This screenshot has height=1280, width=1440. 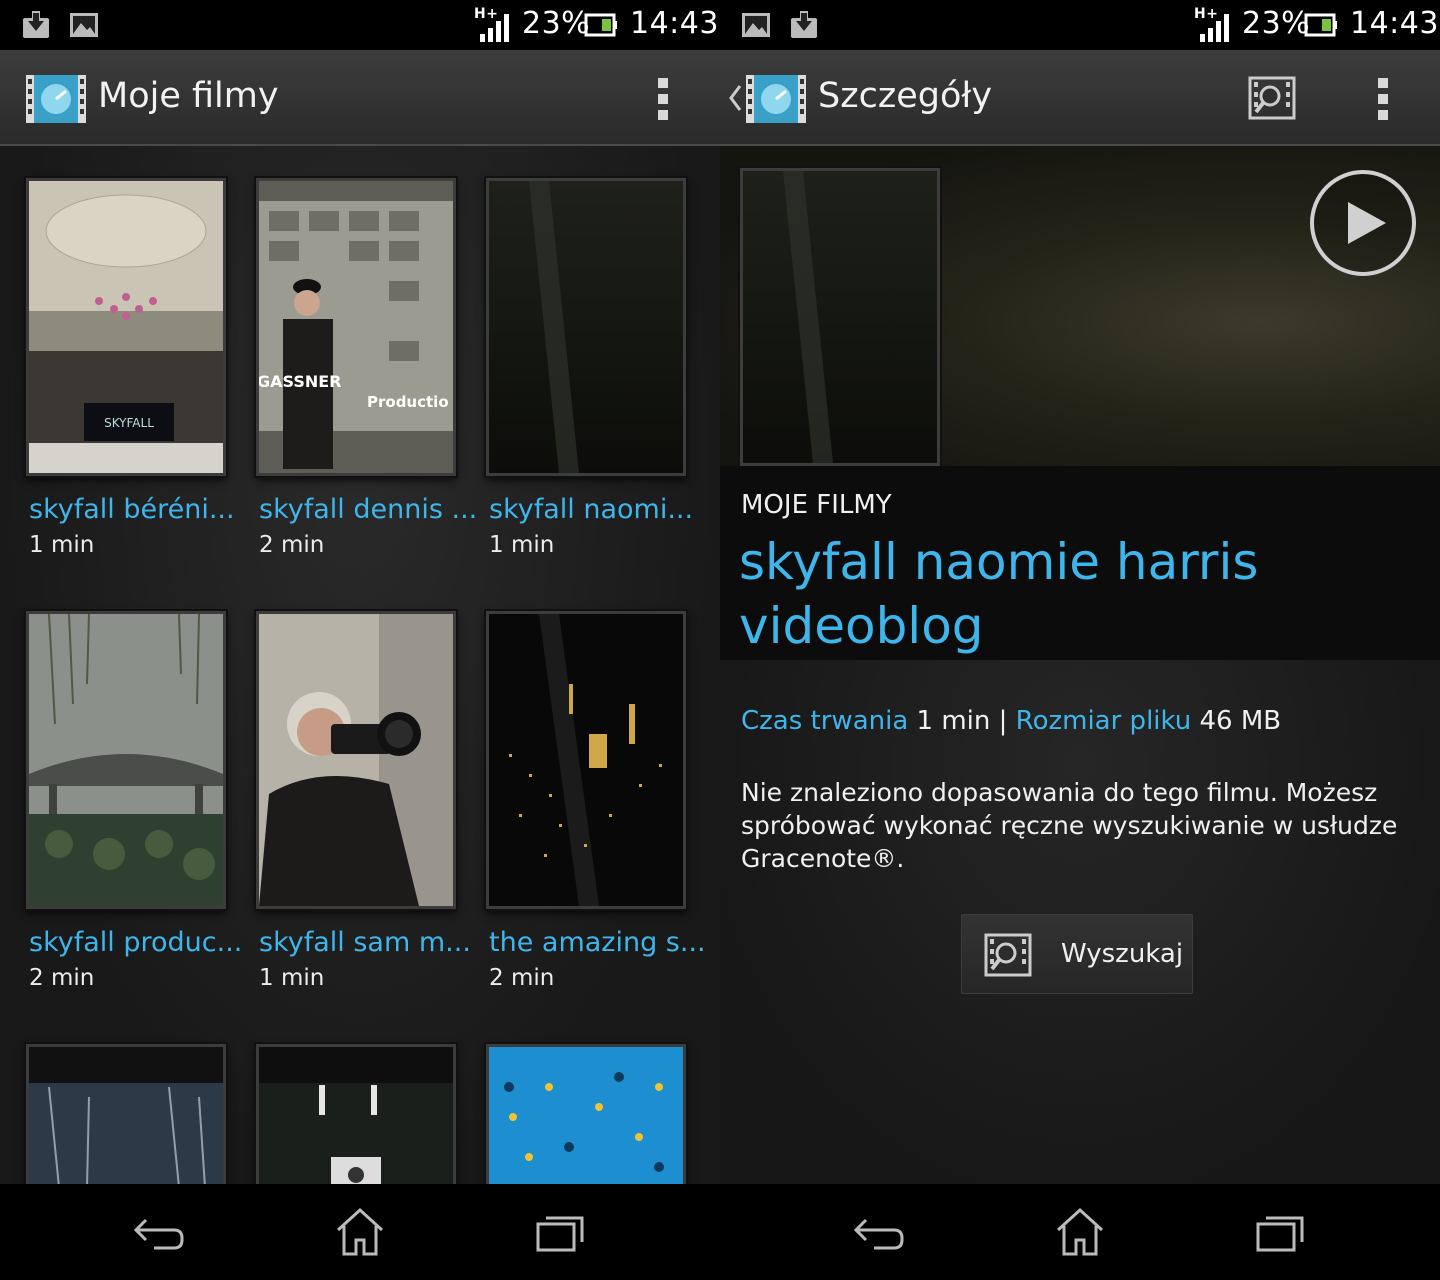 I want to click on breadcrumb: MOJE FILMY, so click(x=816, y=505).